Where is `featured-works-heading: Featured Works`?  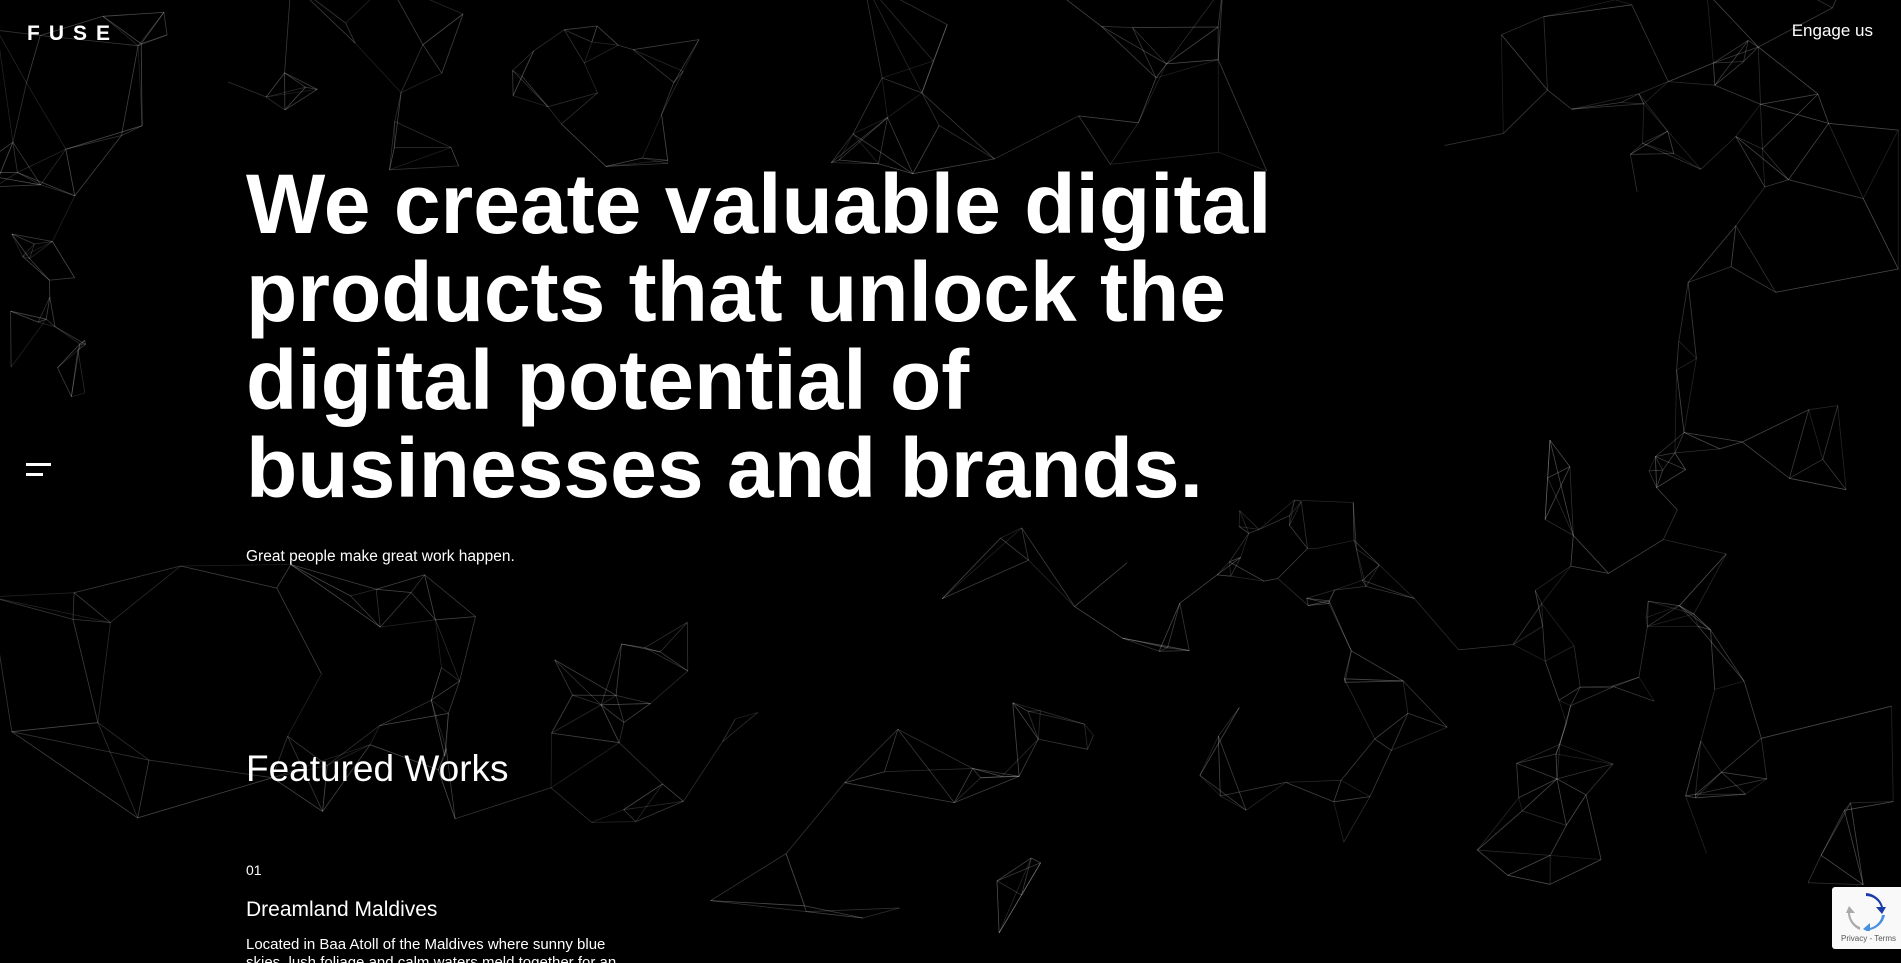
featured-works-heading: Featured Works is located at coordinates (377, 768).